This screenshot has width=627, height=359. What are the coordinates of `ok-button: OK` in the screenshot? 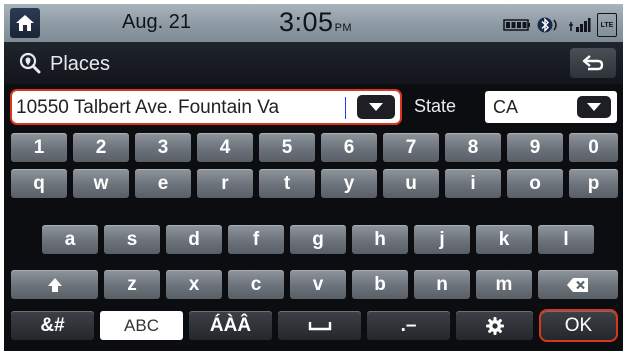 It's located at (578, 325).